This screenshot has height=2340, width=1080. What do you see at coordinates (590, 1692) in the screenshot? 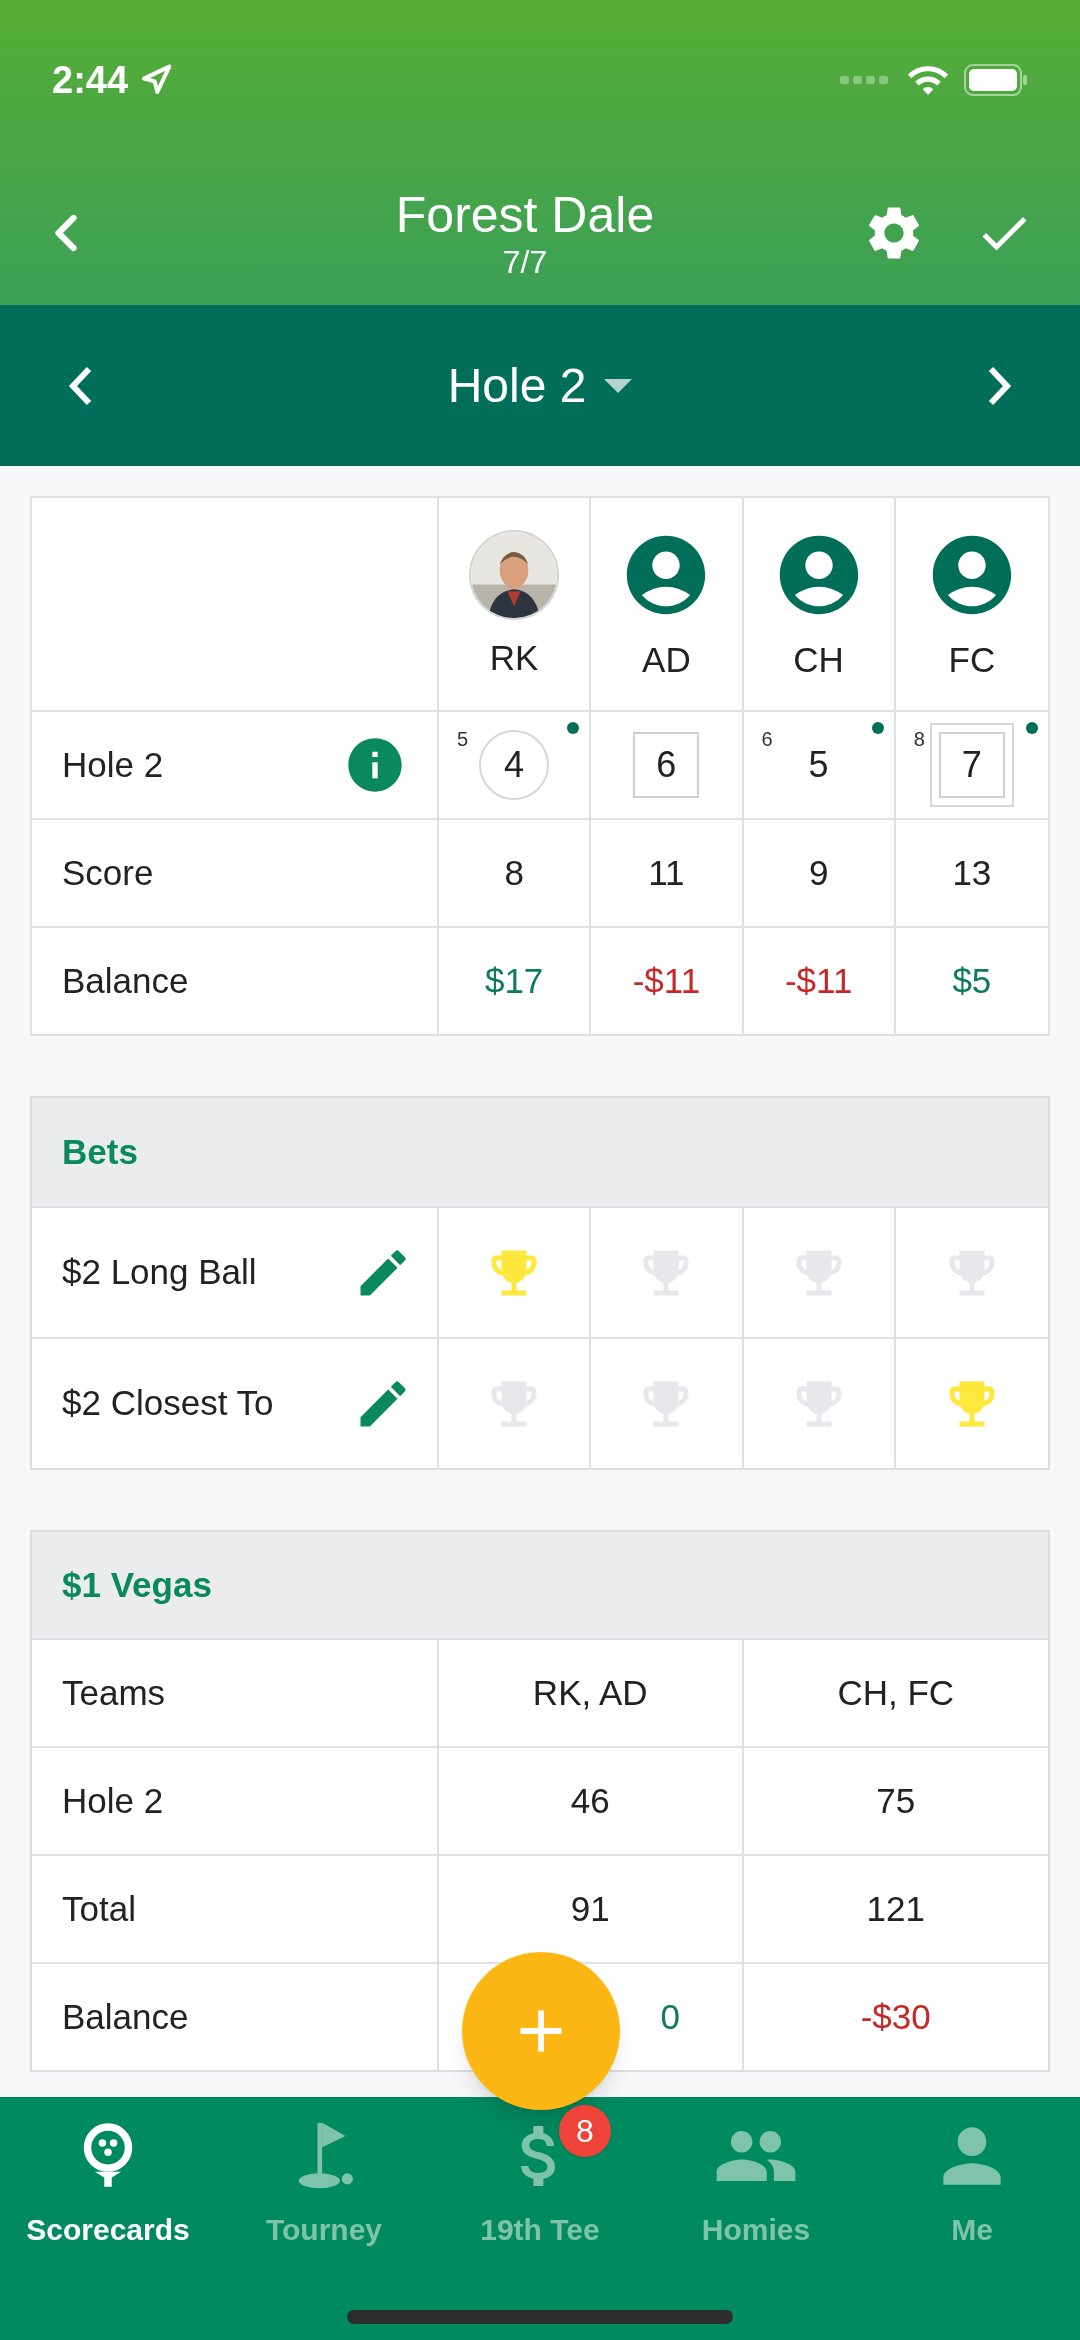
I see `vegas-value: RK, AD` at bounding box center [590, 1692].